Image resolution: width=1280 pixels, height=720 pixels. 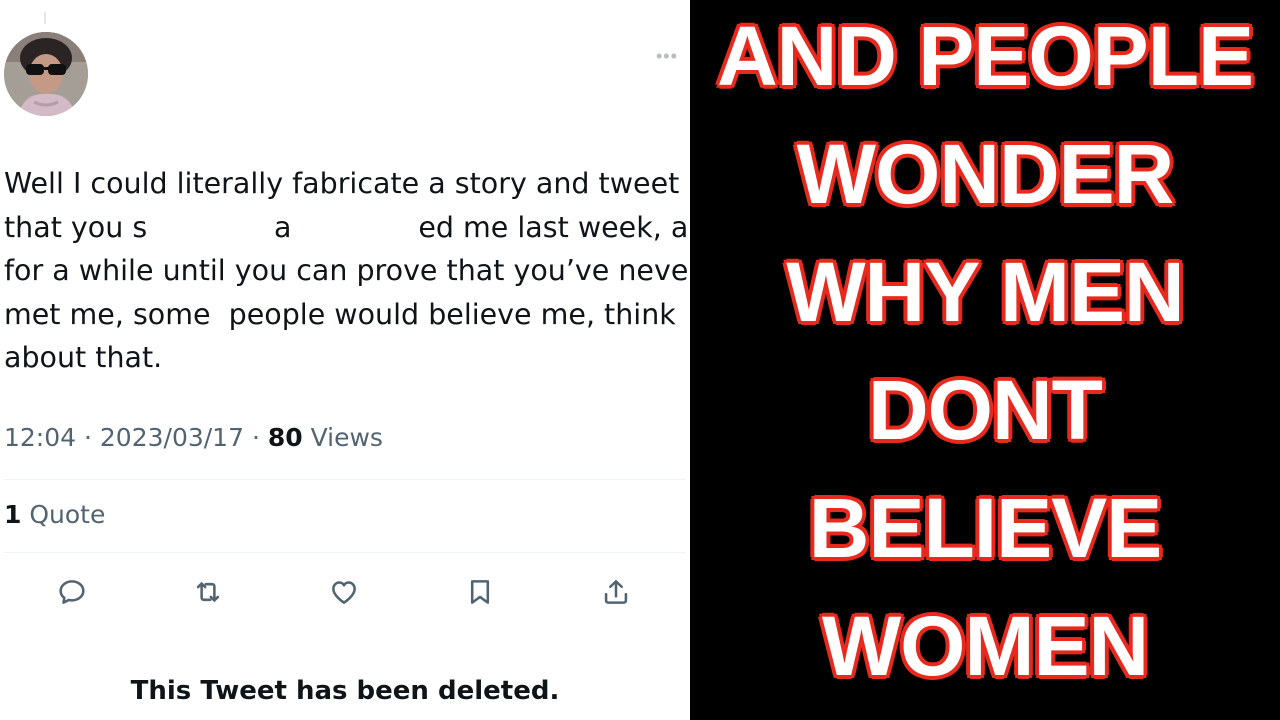 I want to click on caption-line: WOMEN, so click(x=985, y=646).